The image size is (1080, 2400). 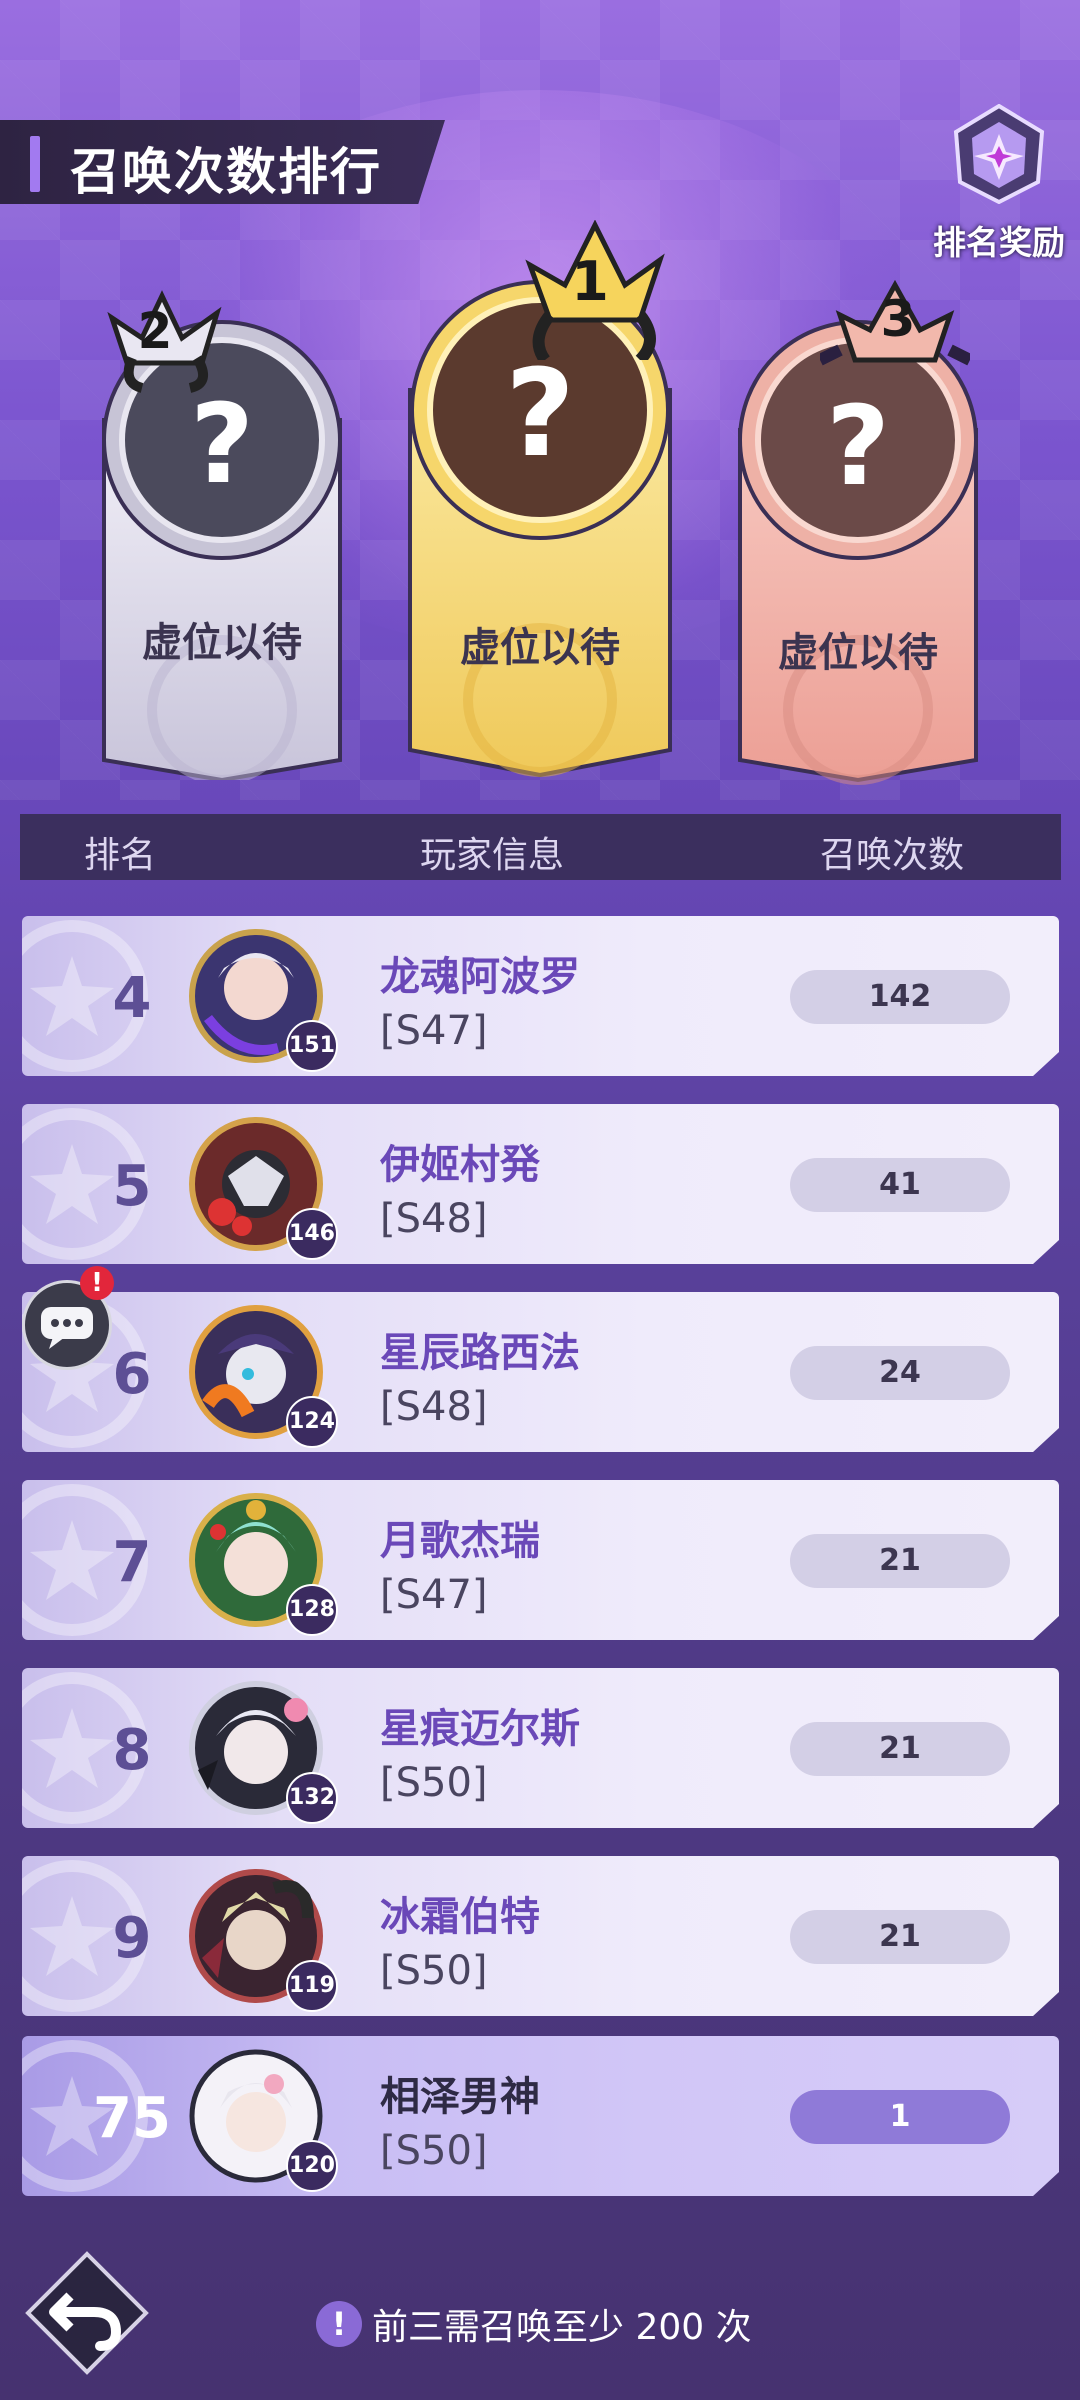 What do you see at coordinates (480, 977) in the screenshot?
I see `player-name: 龙魂阿波罗` at bounding box center [480, 977].